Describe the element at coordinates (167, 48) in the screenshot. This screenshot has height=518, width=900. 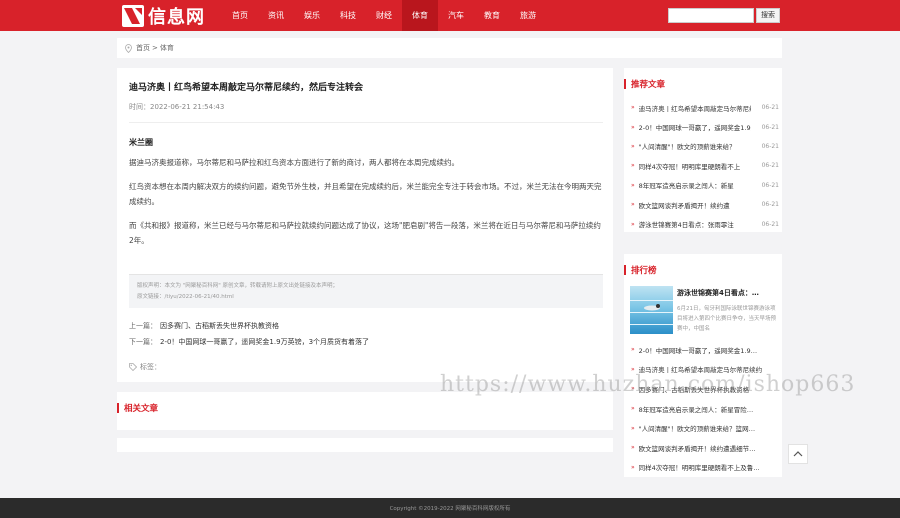
I see `breadcrumb-current: 体育` at that location.